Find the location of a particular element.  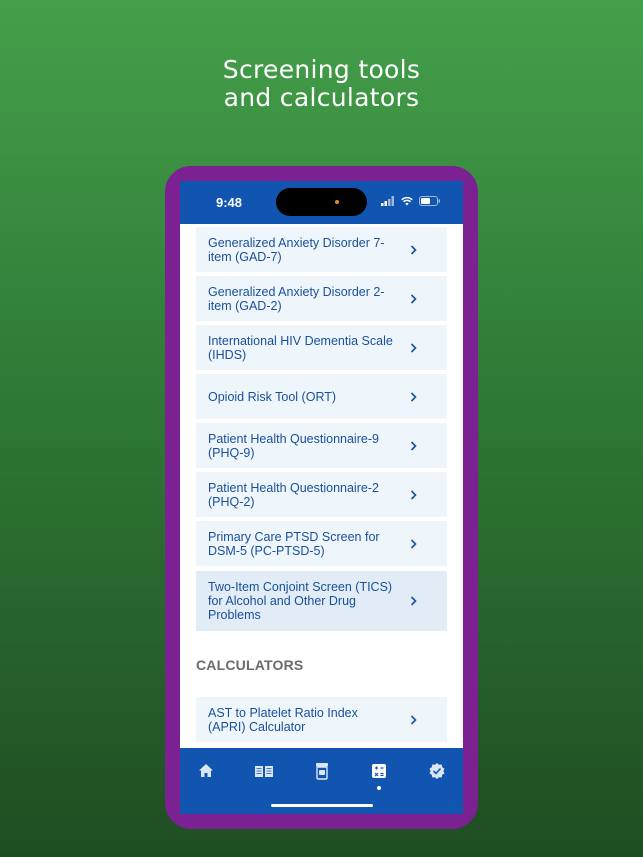

status-bar: 9:48 is located at coordinates (321, 202).